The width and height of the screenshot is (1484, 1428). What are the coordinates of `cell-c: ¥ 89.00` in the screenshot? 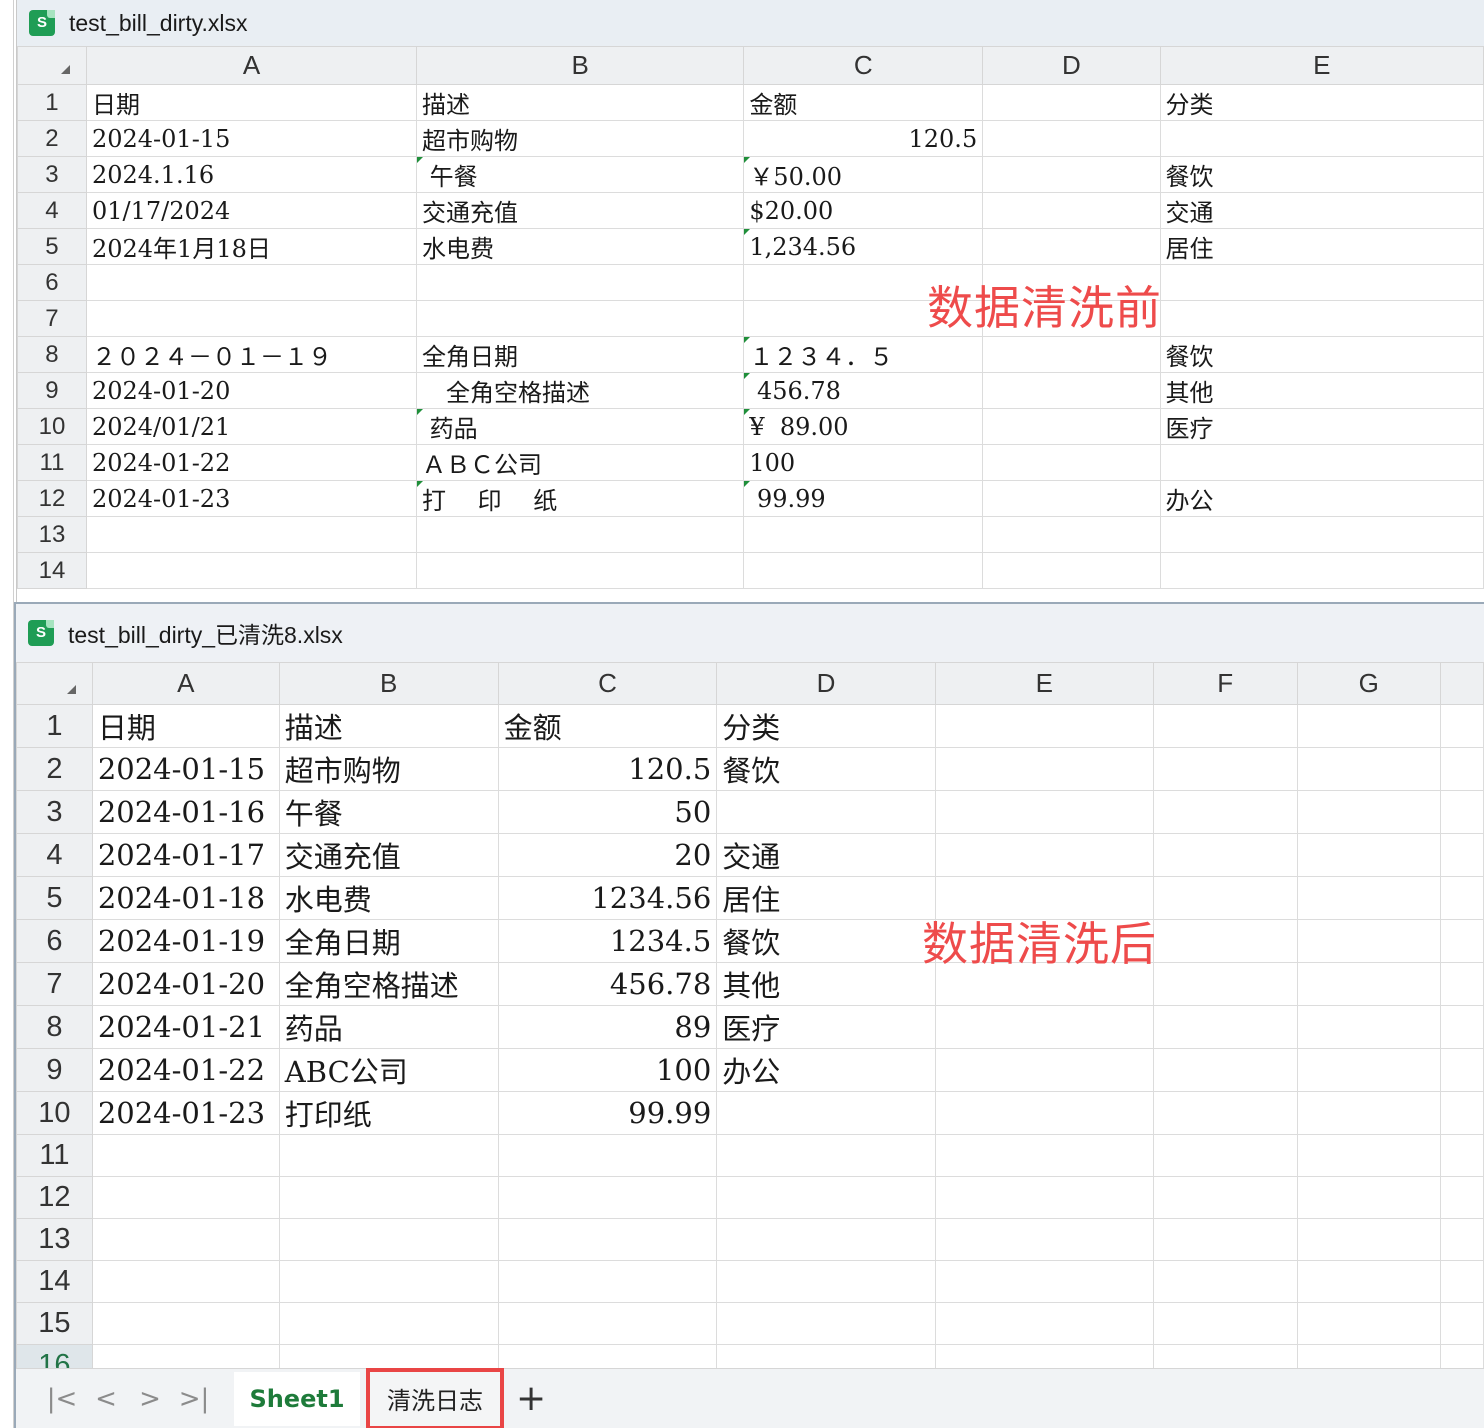 It's located at (863, 426).